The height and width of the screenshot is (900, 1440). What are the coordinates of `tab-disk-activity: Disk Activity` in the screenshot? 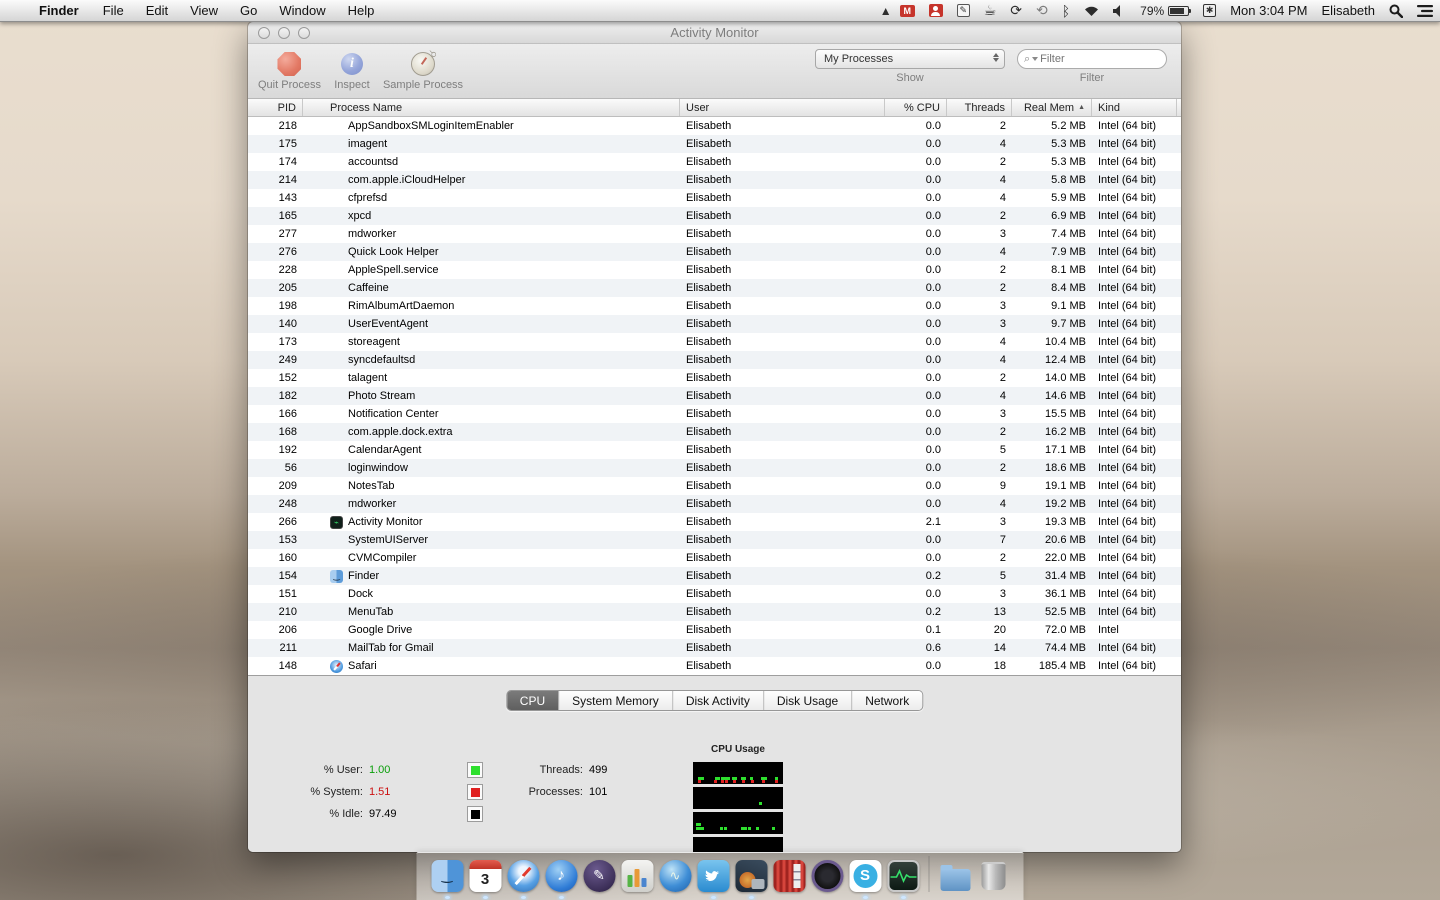 It's located at (718, 700).